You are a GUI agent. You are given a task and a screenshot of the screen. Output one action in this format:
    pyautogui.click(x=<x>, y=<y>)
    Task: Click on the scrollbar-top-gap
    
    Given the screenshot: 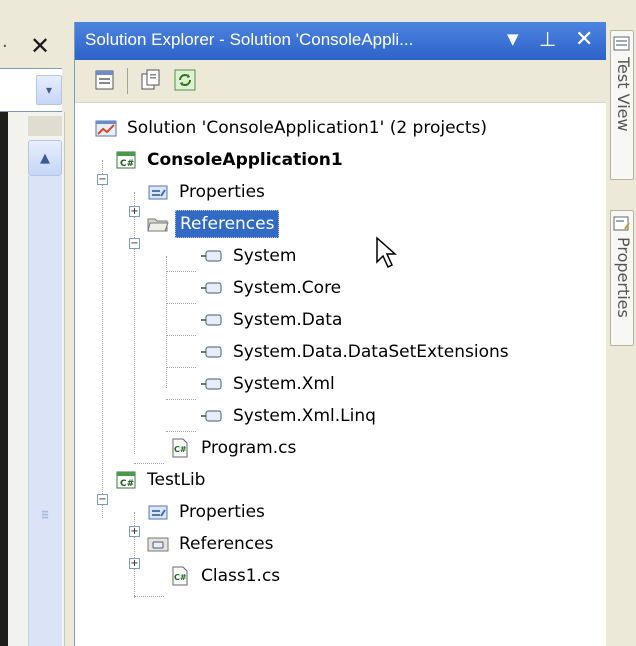 What is the action you would take?
    pyautogui.click(x=45, y=126)
    